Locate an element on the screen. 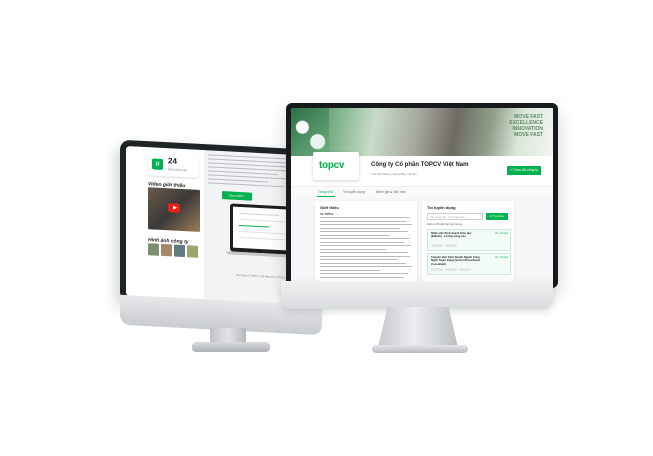  briefcase-icon: # is located at coordinates (157, 164).